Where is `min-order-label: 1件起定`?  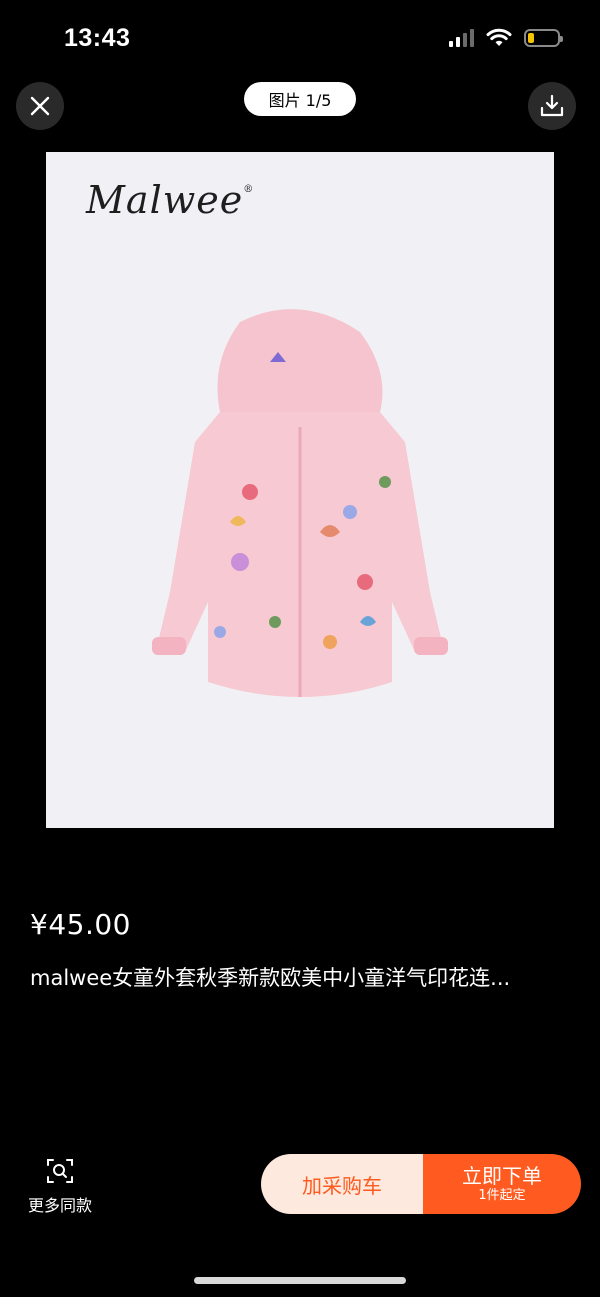
min-order-label: 1件起定 is located at coordinates (502, 1195).